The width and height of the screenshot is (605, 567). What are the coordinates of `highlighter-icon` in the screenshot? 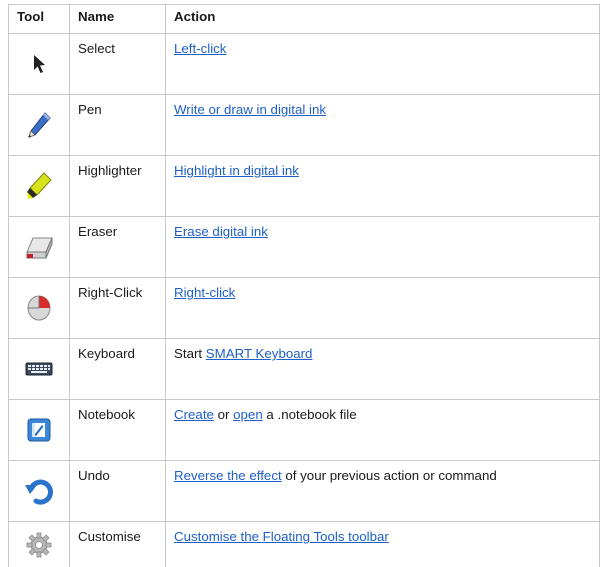 It's located at (39, 186).